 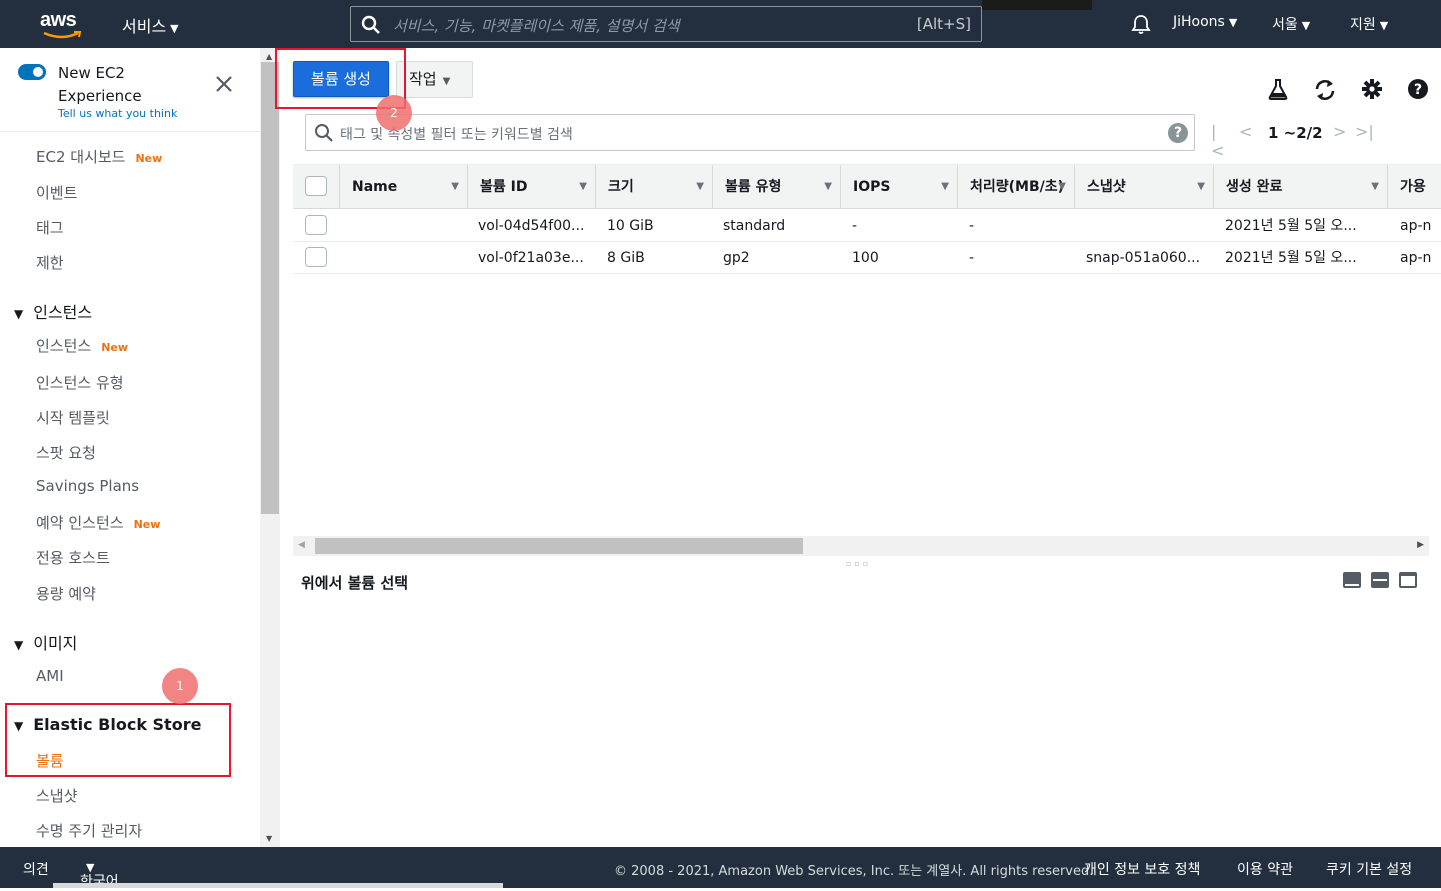 I want to click on search-input: 서비스, 기능, 마켓플레이스 제품, 설명서 검색, so click(x=536, y=25).